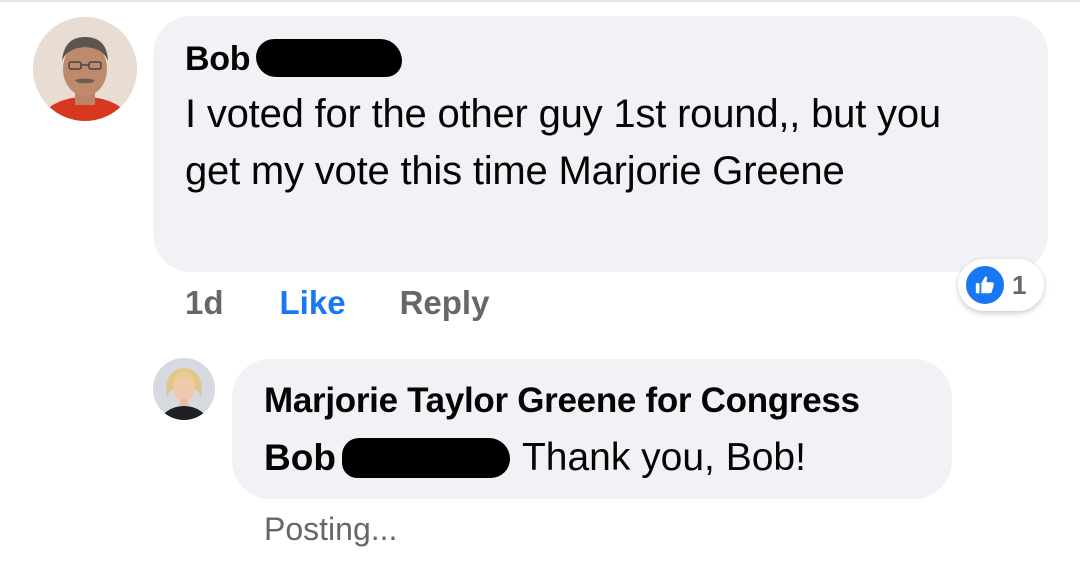 The height and width of the screenshot is (570, 1080). I want to click on reply-button: Reply, so click(445, 303).